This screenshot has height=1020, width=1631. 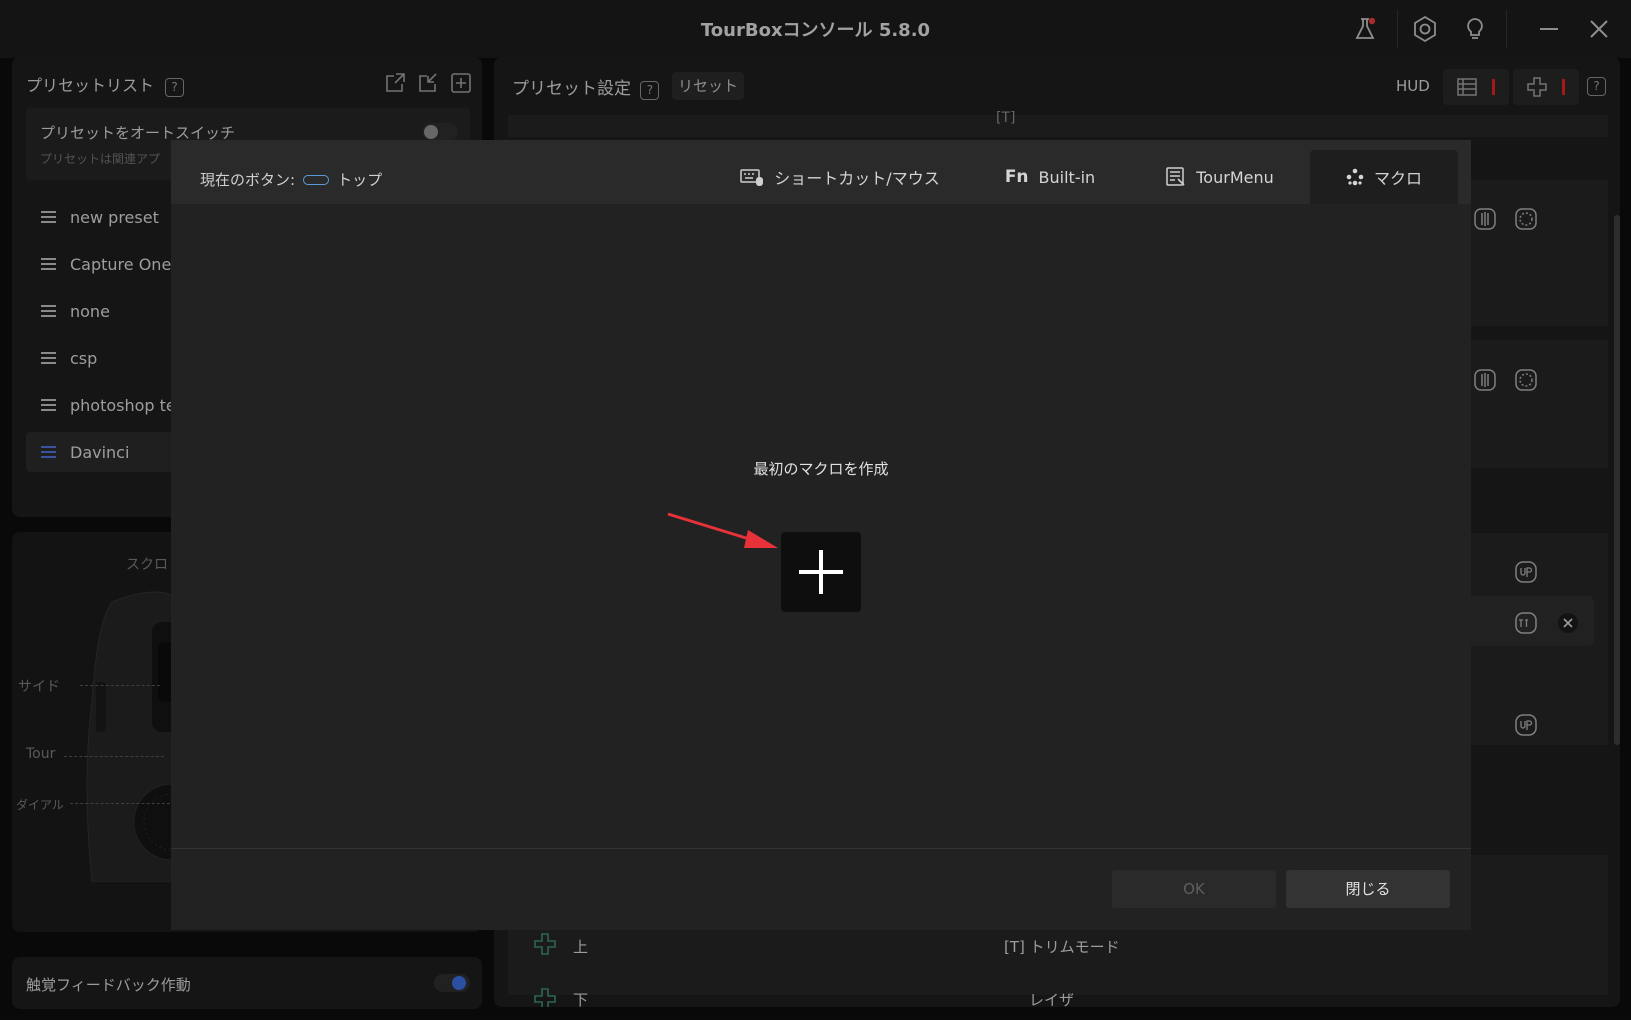 I want to click on tab-label: TourMenu, so click(x=1235, y=177).